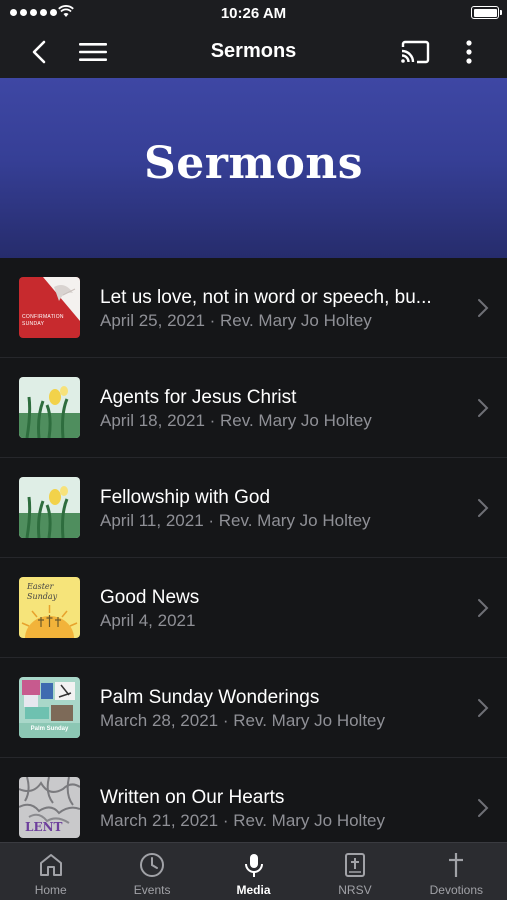  Describe the element at coordinates (50, 890) in the screenshot. I see `tab-label: Home` at that location.